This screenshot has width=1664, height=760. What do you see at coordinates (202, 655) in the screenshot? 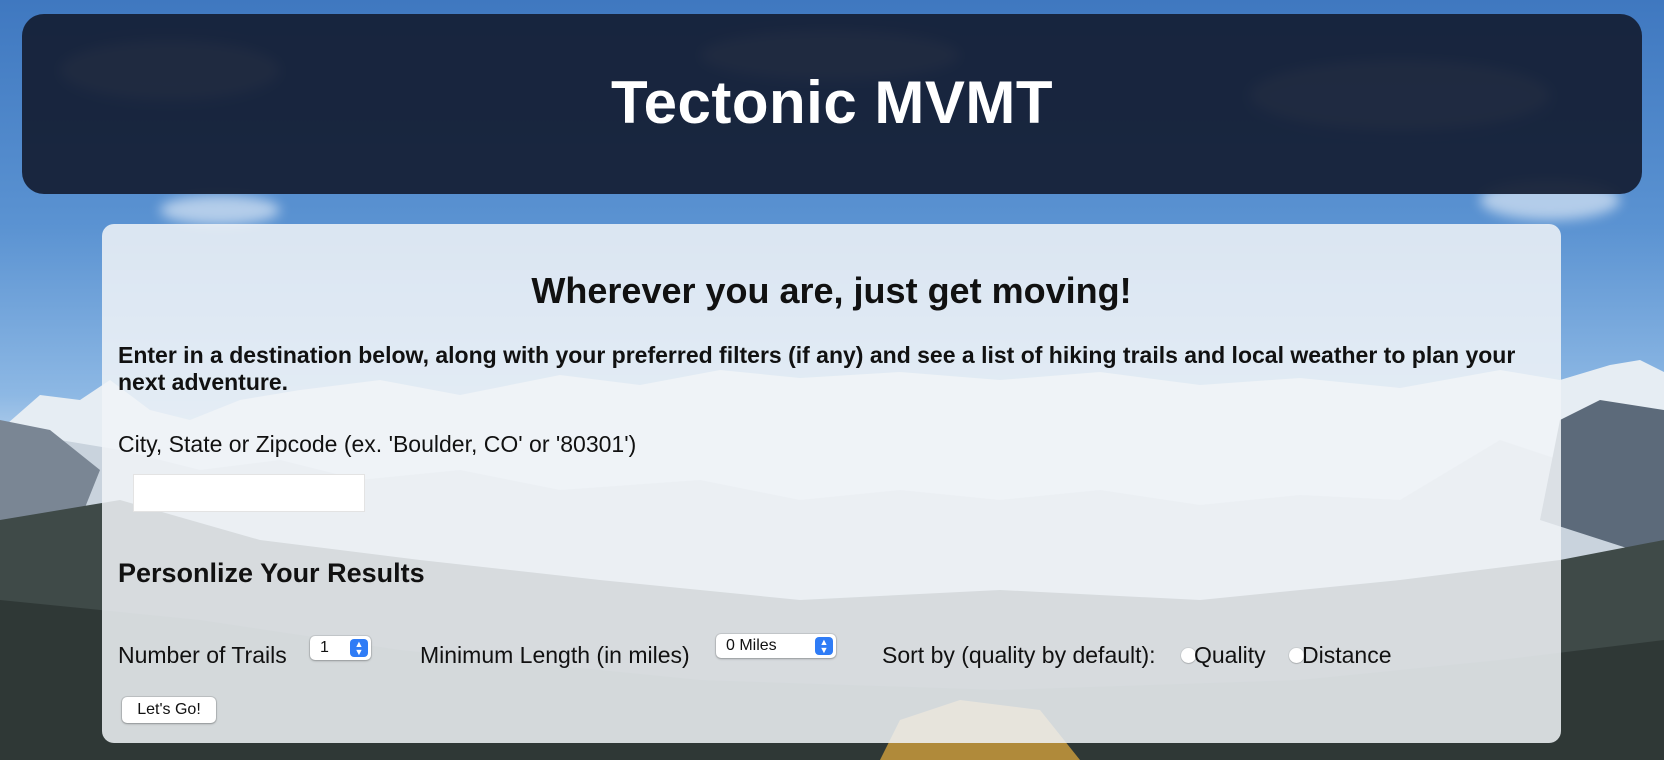
I see `num-trails-label: Number of Trails` at bounding box center [202, 655].